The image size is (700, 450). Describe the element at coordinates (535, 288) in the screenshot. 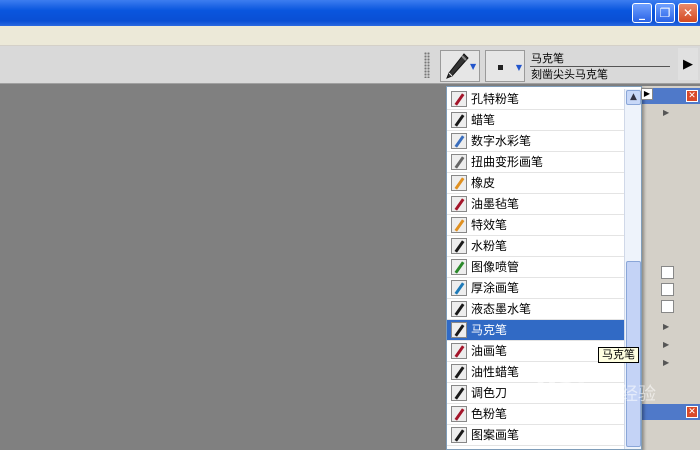

I see `brush-list-item: 厚涂画笔` at that location.